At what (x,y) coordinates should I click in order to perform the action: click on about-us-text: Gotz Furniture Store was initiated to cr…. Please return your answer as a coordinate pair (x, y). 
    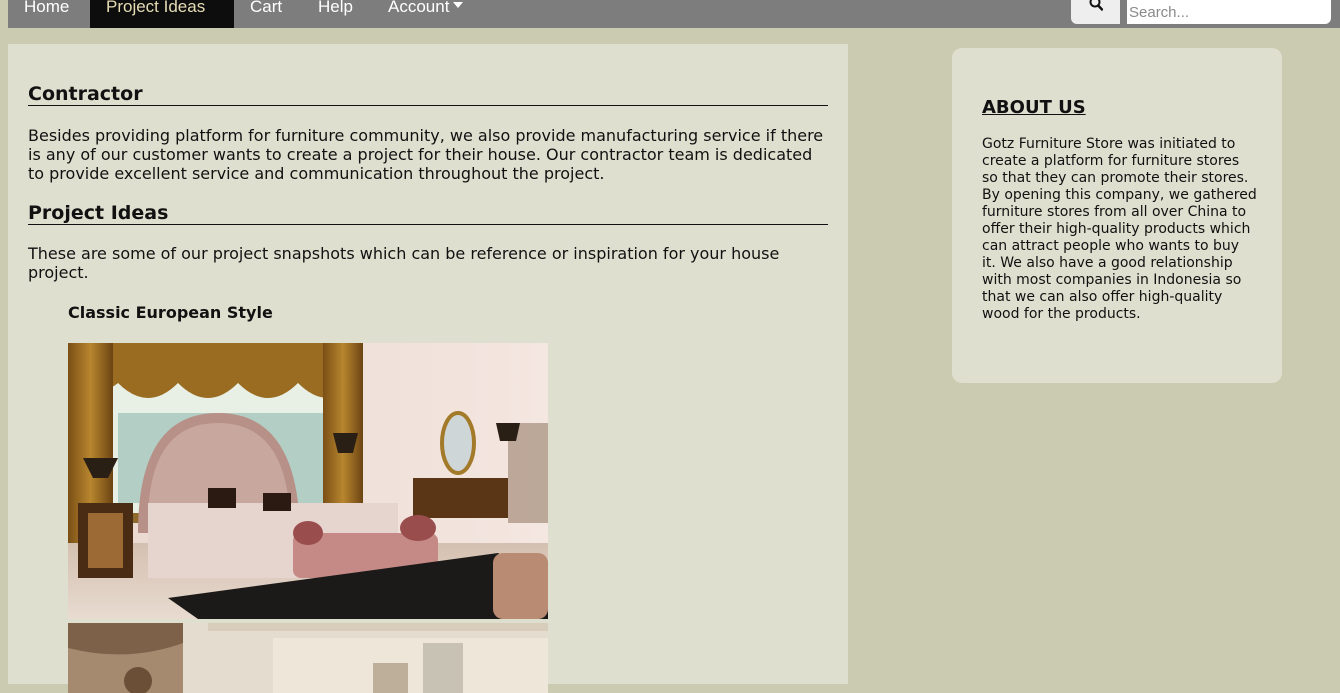
    Looking at the image, I should click on (1119, 229).